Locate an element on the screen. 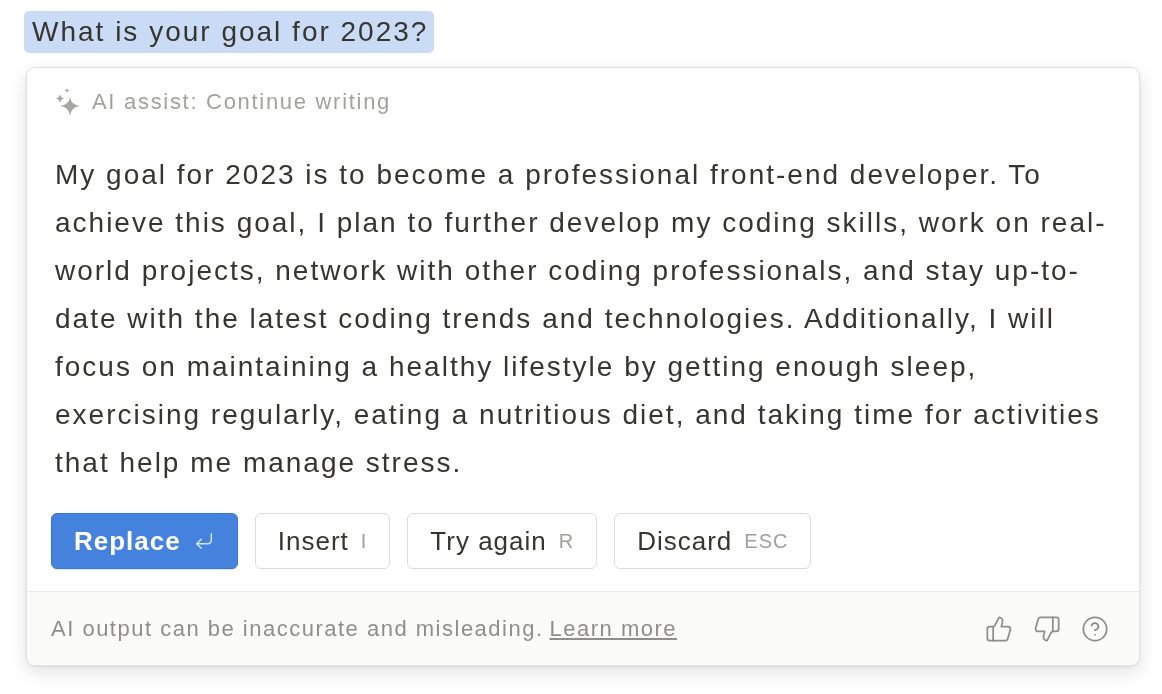  shortcut-hint: I is located at coordinates (364, 541).